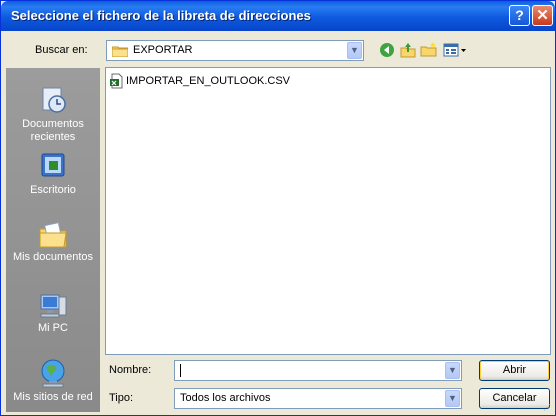  What do you see at coordinates (116, 81) in the screenshot?
I see `csv-file-icon` at bounding box center [116, 81].